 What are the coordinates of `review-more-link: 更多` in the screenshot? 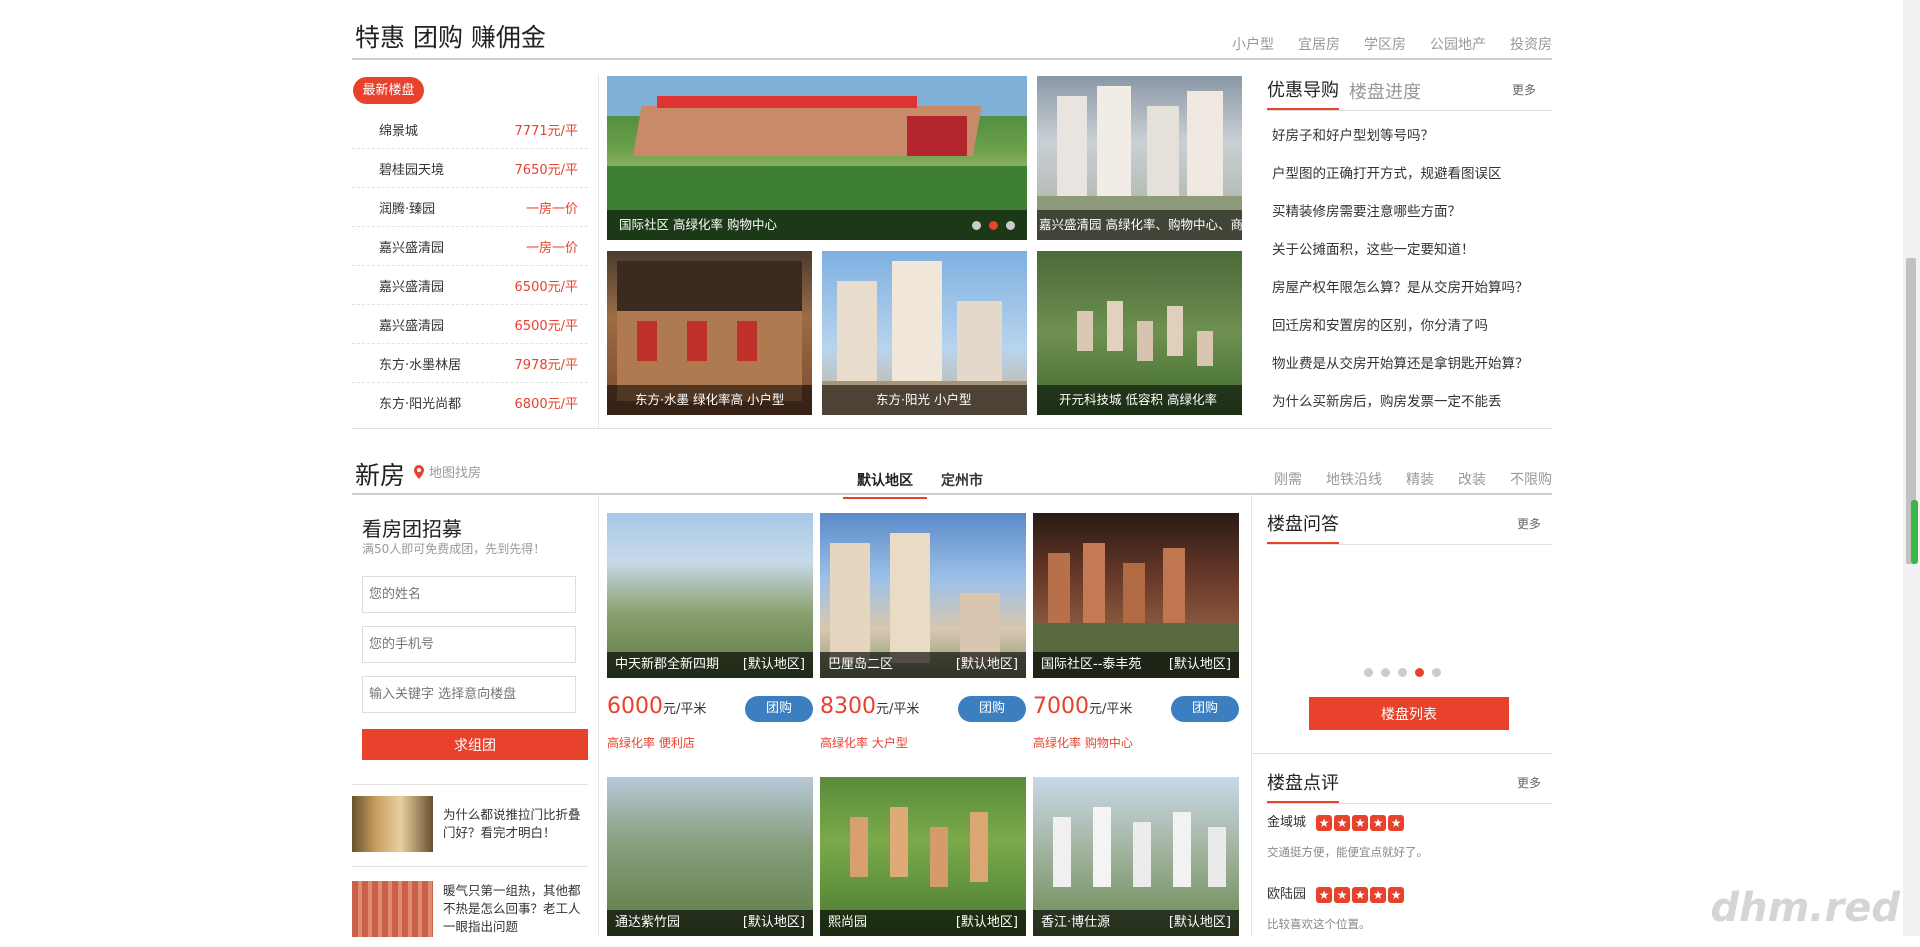 It's located at (1529, 782).